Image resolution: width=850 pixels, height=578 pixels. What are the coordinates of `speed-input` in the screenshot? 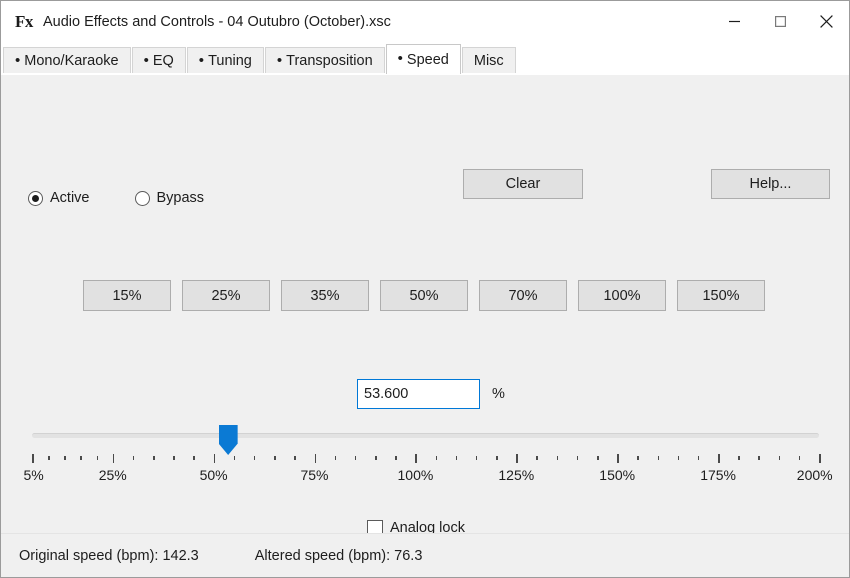 It's located at (418, 394).